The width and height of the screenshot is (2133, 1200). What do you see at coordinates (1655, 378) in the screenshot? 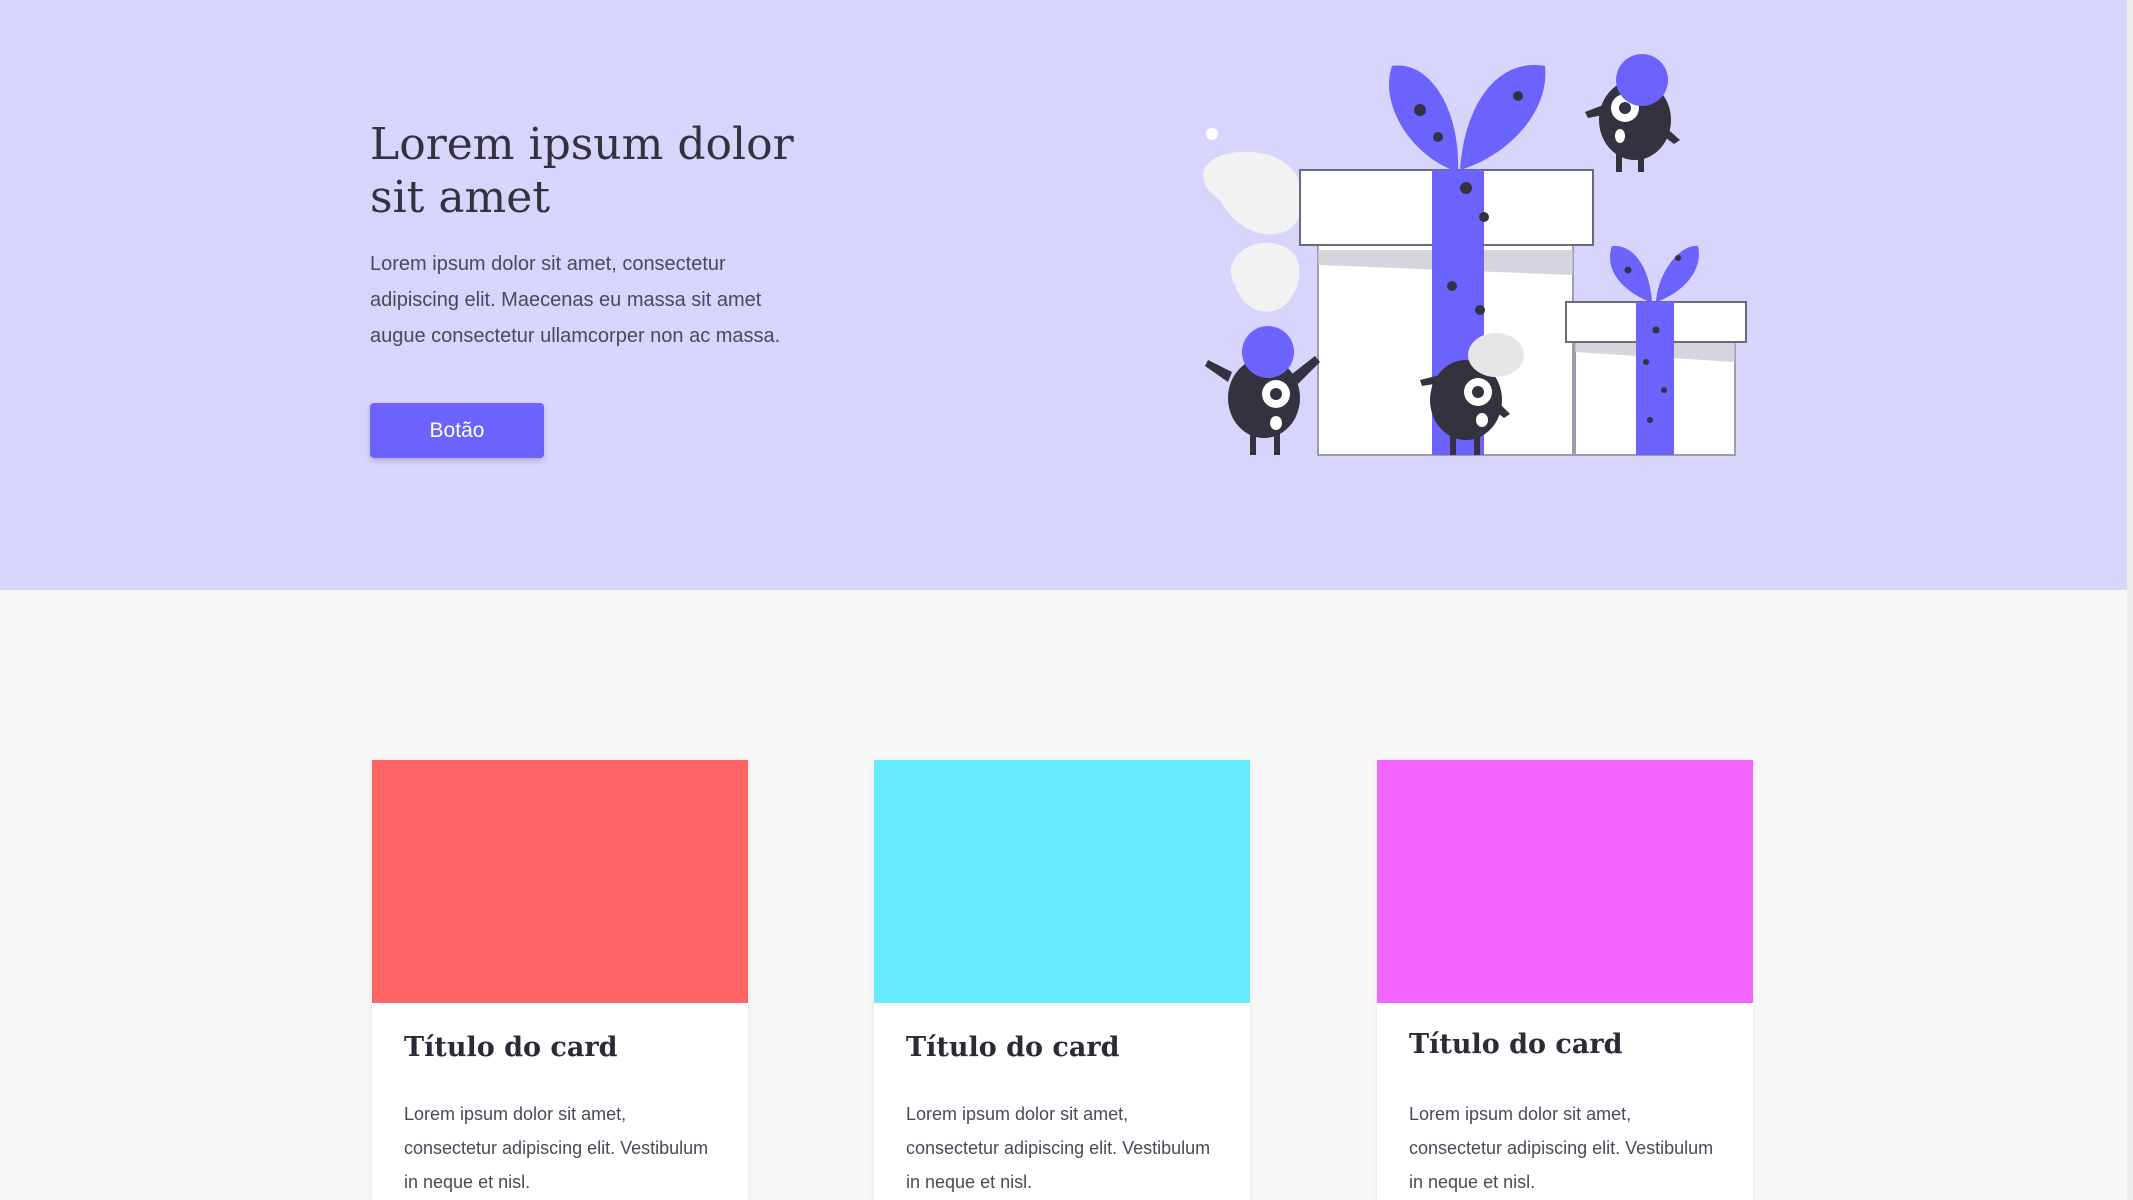
I see `small-gift-ribbon` at bounding box center [1655, 378].